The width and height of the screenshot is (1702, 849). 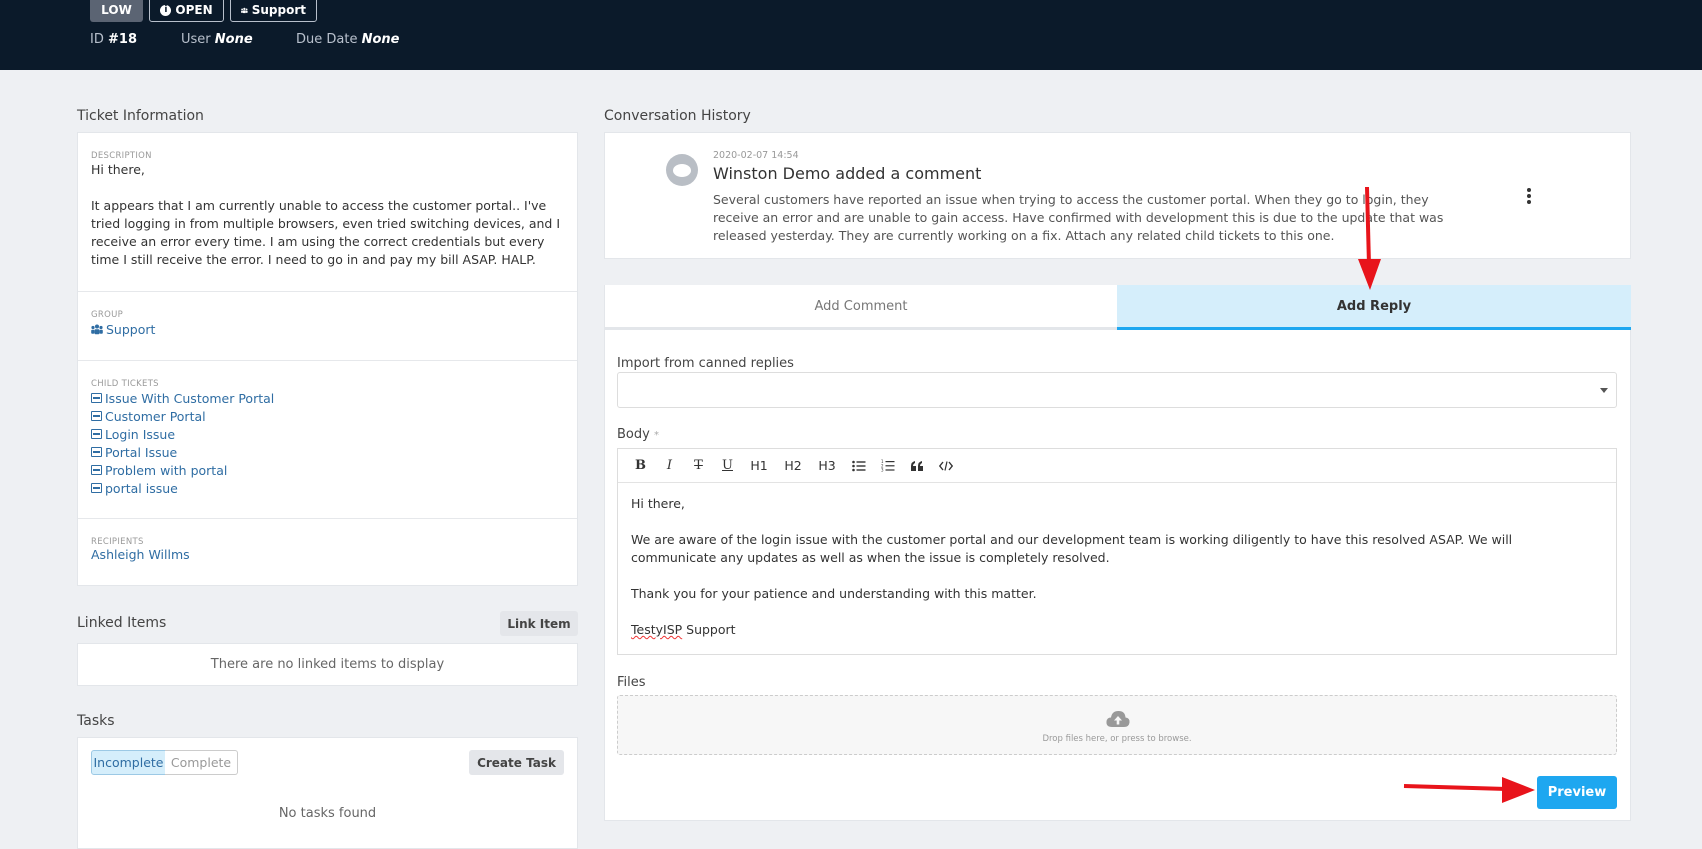 What do you see at coordinates (140, 116) in the screenshot?
I see `ticket-information-title: Ticket Information` at bounding box center [140, 116].